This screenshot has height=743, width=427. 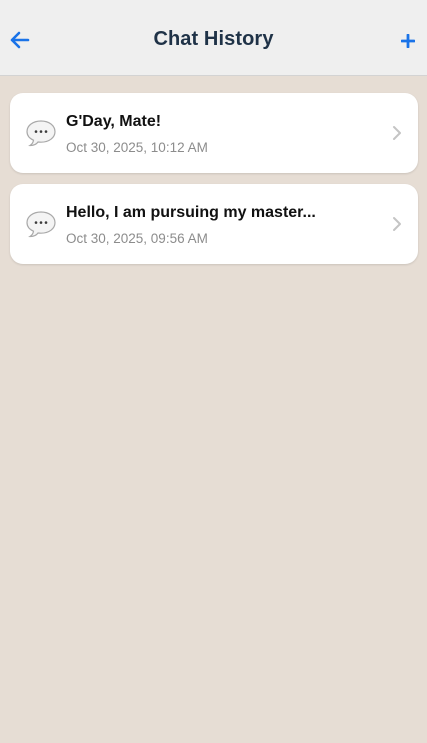 I want to click on plus-icon, so click(x=408, y=41).